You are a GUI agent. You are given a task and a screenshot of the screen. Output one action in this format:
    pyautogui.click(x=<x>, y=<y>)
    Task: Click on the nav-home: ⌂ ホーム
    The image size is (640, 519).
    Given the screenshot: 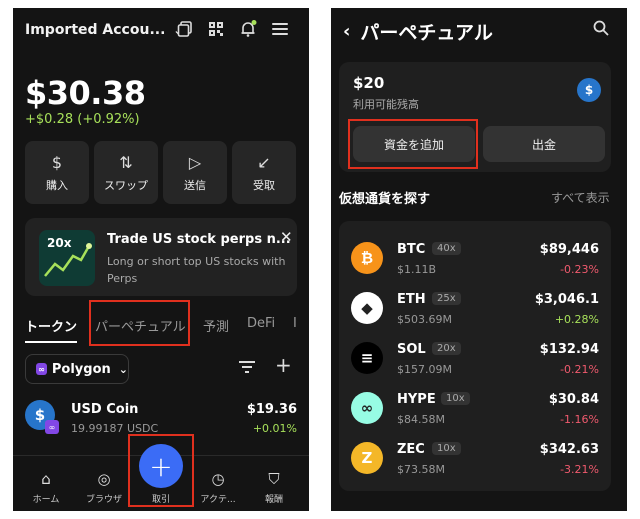 What is the action you would take?
    pyautogui.click(x=46, y=487)
    